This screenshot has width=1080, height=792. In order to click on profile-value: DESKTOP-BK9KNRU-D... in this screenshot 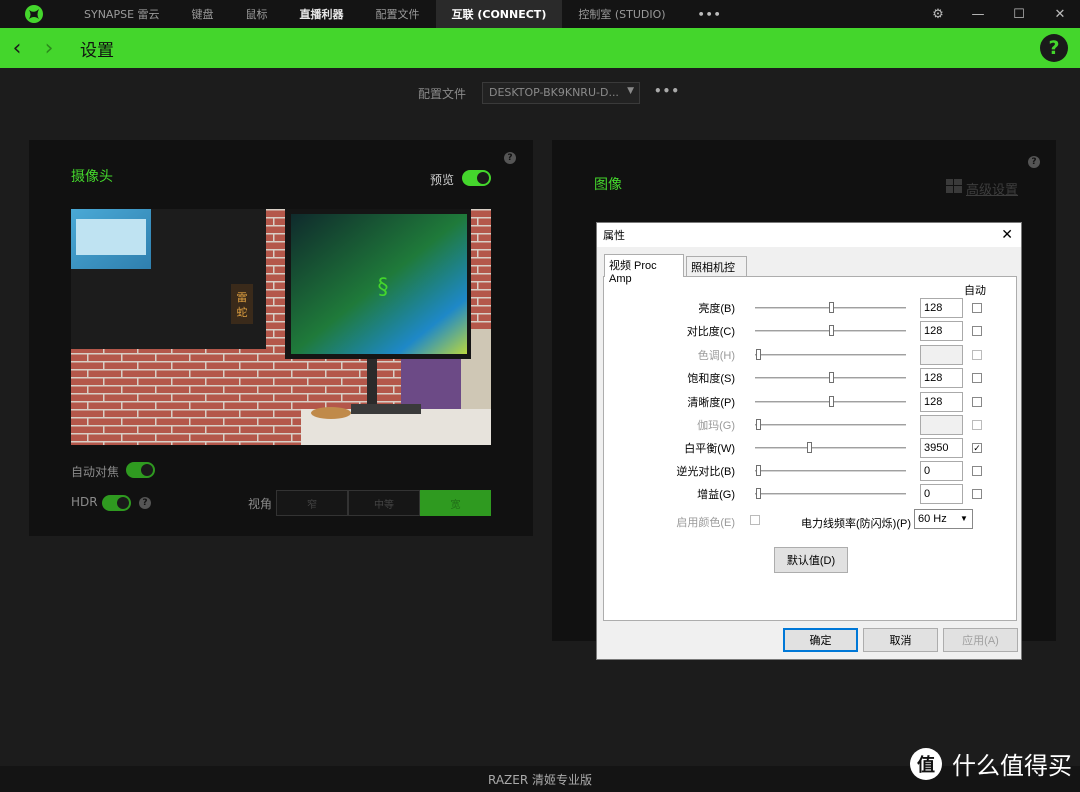, I will do `click(554, 92)`.